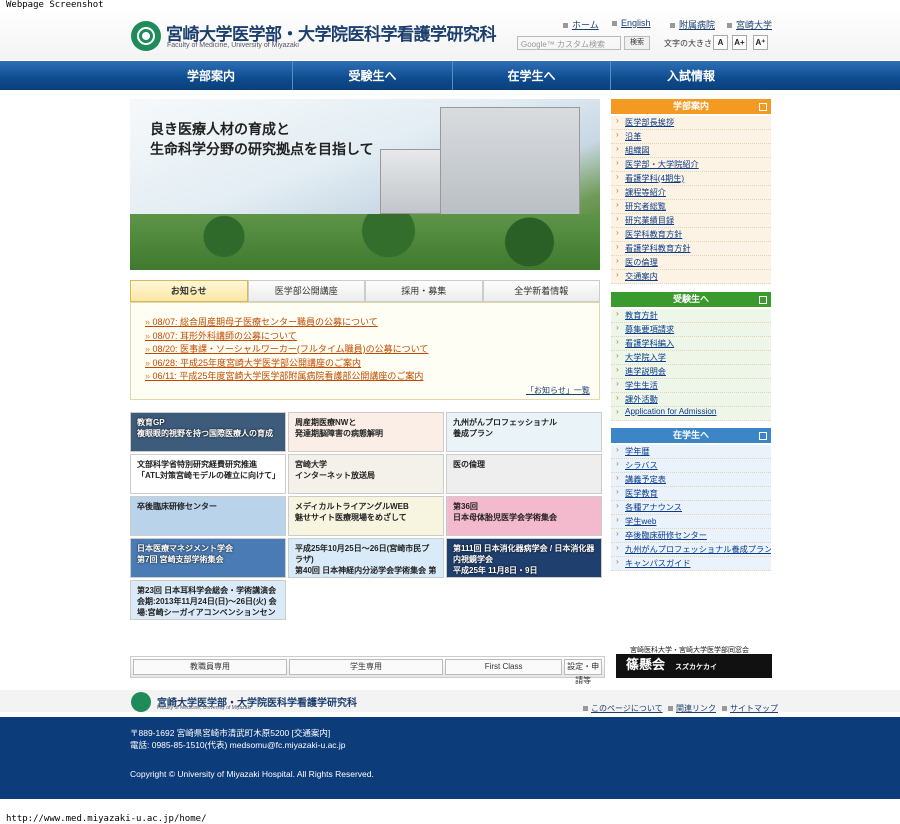 Image resolution: width=900 pixels, height=824 pixels. What do you see at coordinates (691, 235) in the screenshot?
I see `sidebar-item: 医学科教育方針` at bounding box center [691, 235].